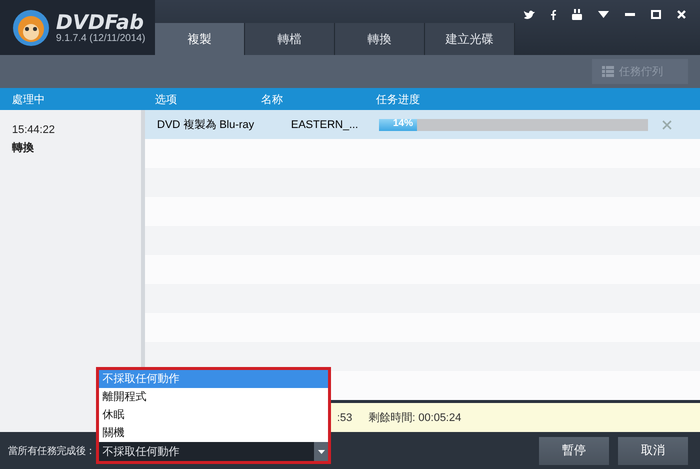  I want to click on column-header: 名称, so click(272, 99).